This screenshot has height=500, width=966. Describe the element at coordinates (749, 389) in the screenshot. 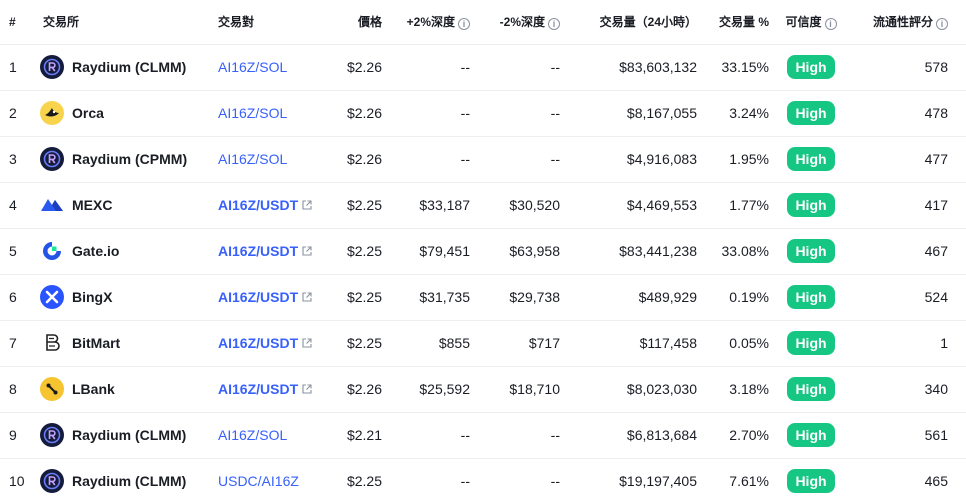

I see `volume-pct-cell: 3.18%` at that location.